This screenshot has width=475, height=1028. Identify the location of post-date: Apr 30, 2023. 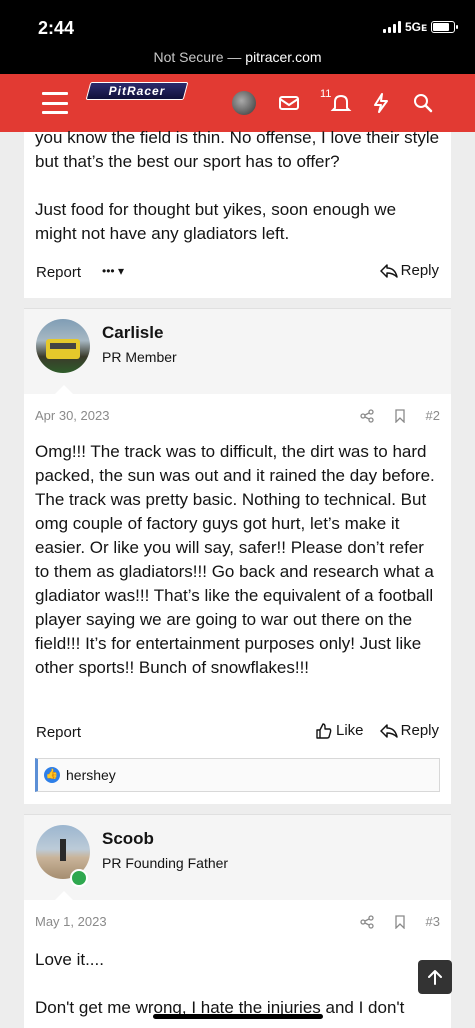
(72, 415).